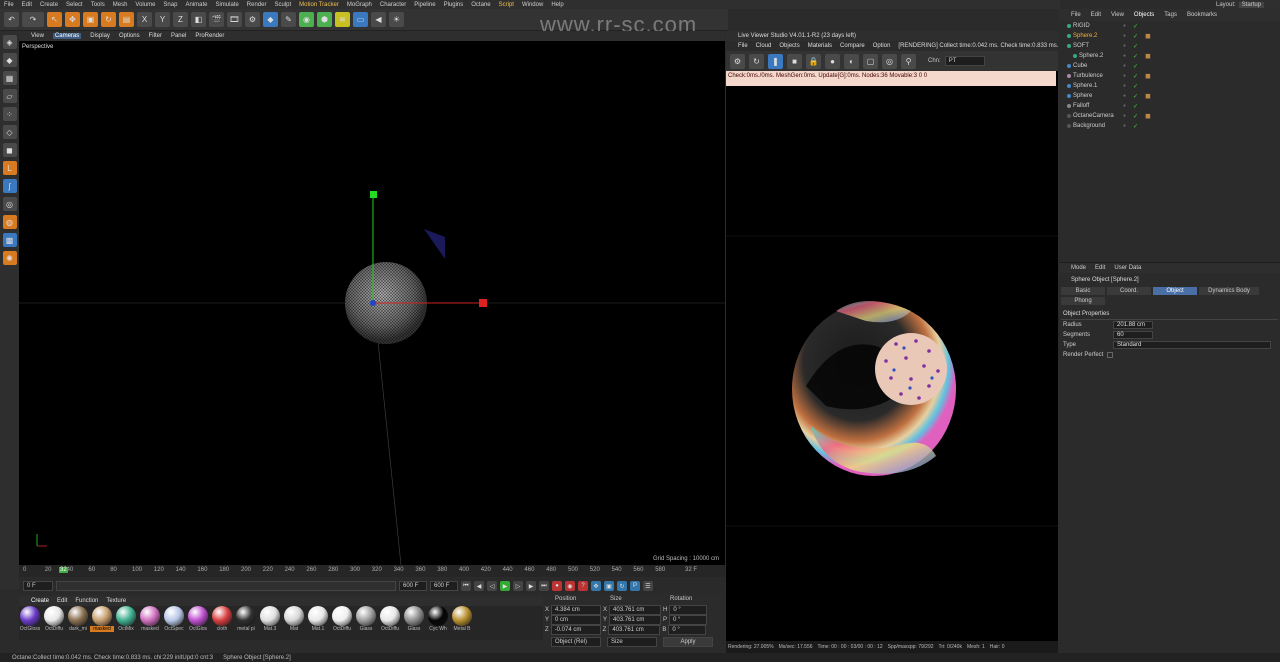 This screenshot has height=662, width=1280. What do you see at coordinates (1169, 116) in the screenshot?
I see `object-row: OctaneCamera ● ✓ ◼` at bounding box center [1169, 116].